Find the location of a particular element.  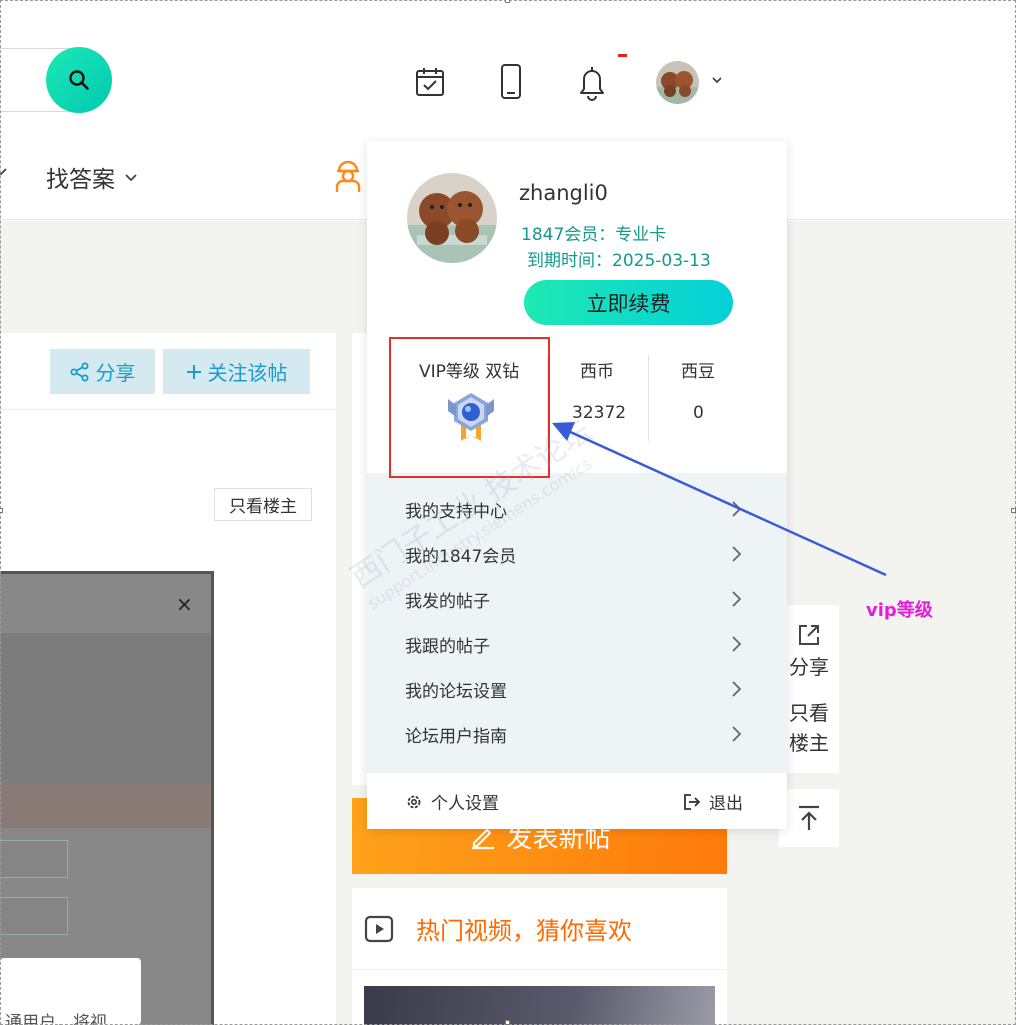

menu-item-label: 我跟的帖子 is located at coordinates (447, 647).